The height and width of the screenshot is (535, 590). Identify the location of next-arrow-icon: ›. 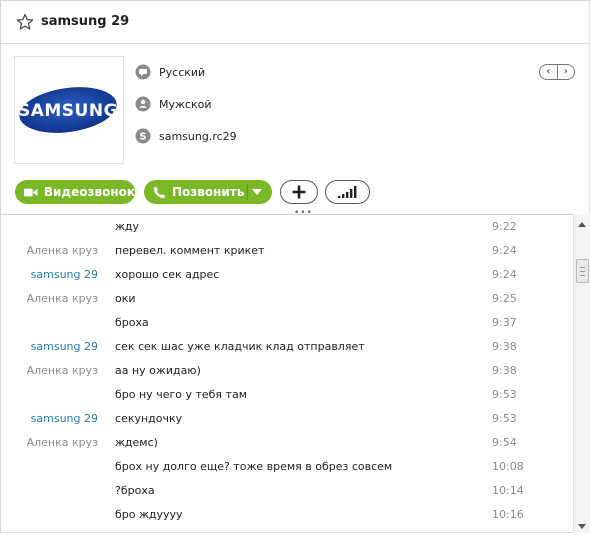
(566, 72).